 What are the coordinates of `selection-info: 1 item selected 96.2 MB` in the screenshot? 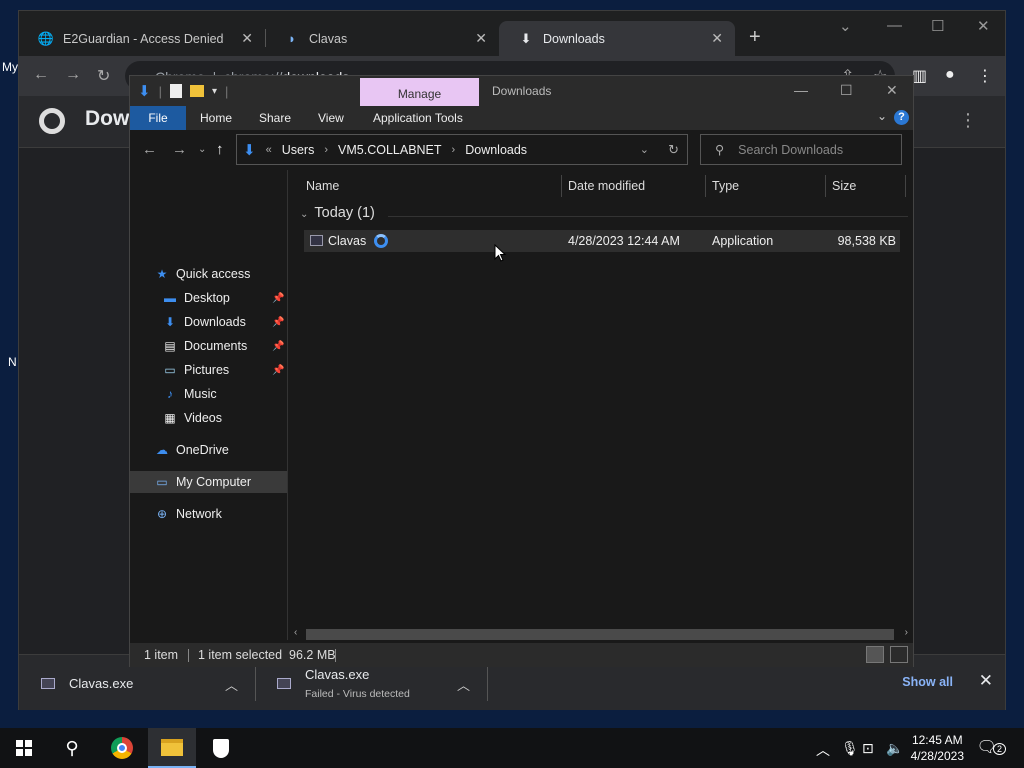 It's located at (267, 655).